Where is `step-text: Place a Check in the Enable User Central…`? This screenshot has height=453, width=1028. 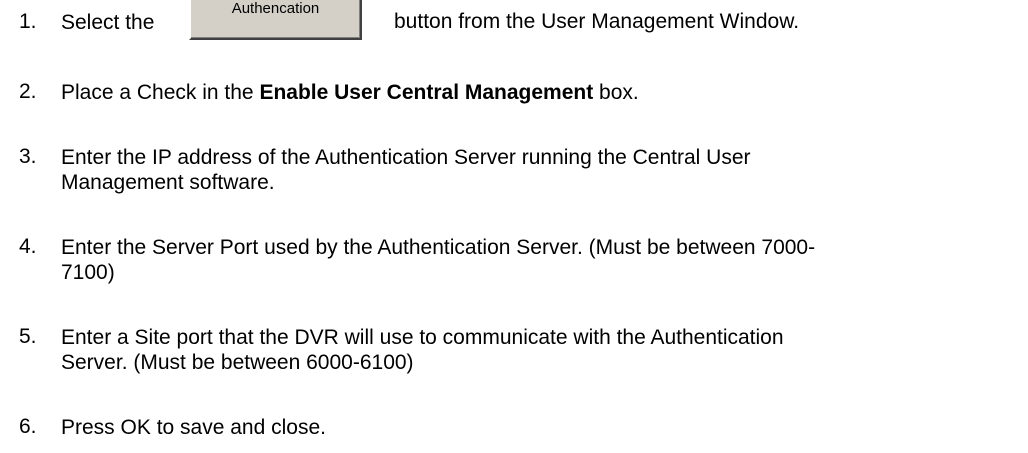 step-text: Place a Check in the Enable User Central… is located at coordinates (541, 92).